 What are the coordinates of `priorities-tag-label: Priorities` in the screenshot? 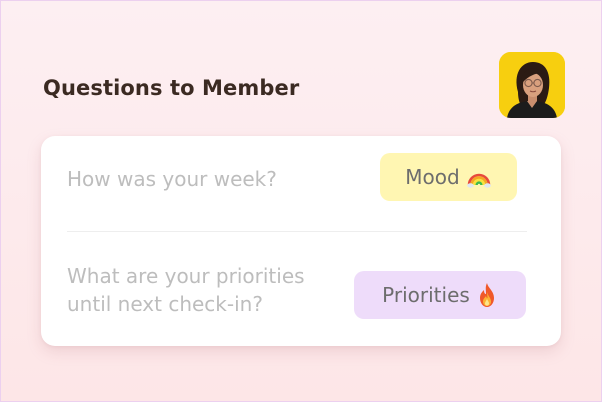 It's located at (426, 295).